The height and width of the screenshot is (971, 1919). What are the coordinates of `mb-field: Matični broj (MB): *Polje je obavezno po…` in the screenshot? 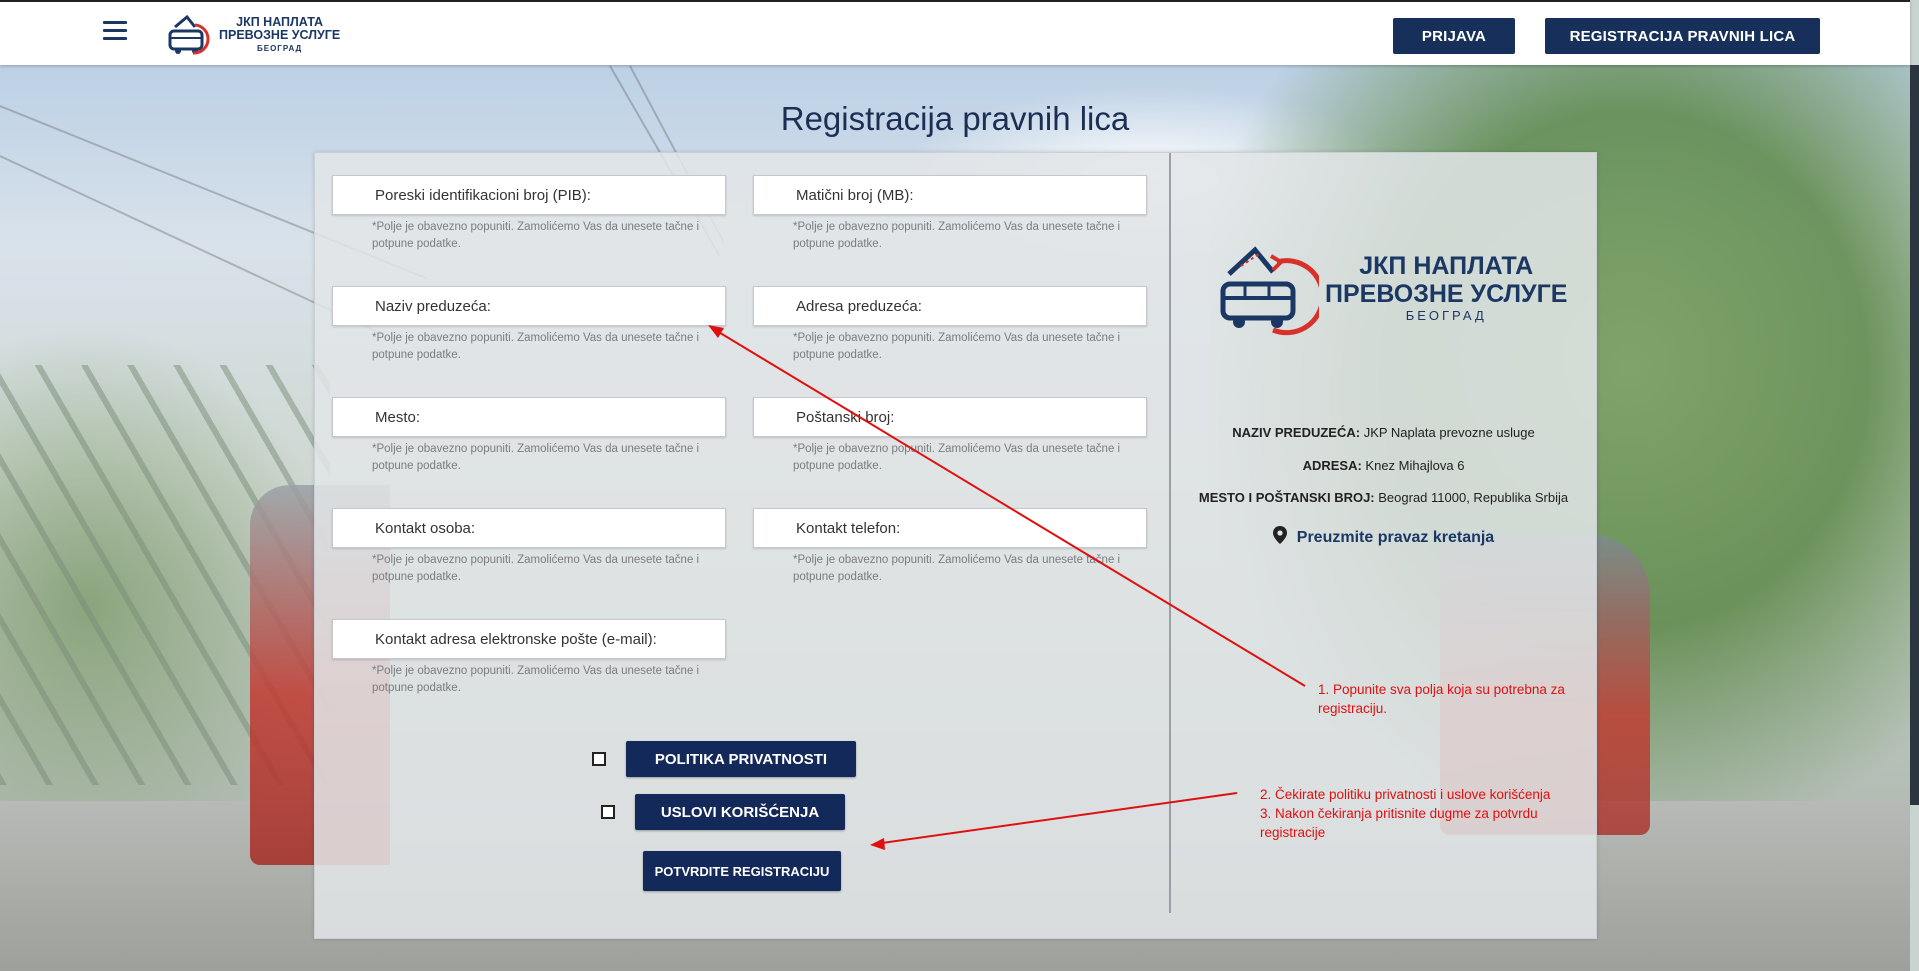 It's located at (951, 214).